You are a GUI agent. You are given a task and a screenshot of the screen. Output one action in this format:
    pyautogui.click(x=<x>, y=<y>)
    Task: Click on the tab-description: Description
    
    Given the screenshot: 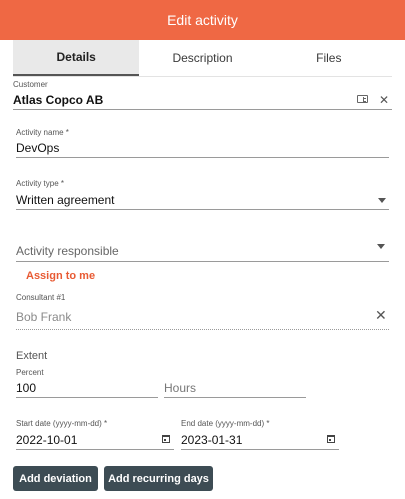 What is the action you would take?
    pyautogui.click(x=202, y=58)
    